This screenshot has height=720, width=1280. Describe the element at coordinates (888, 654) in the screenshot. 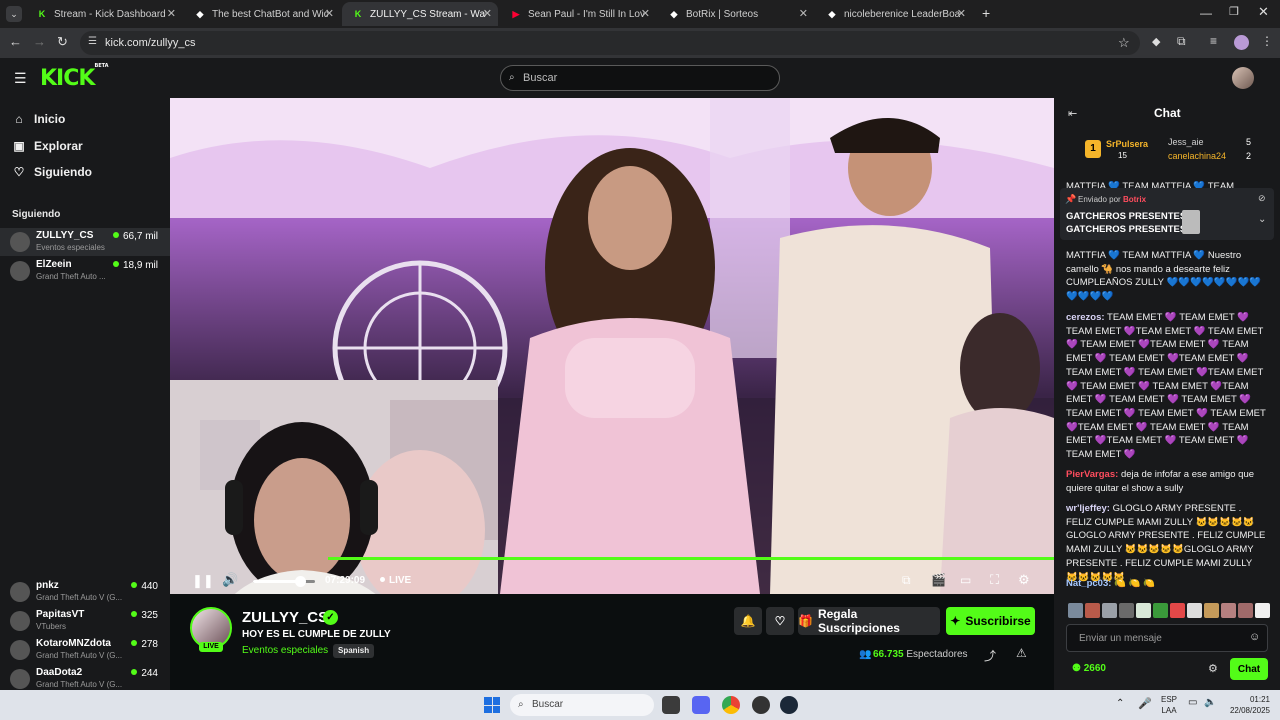

I see `viewer-number: 66.735` at that location.